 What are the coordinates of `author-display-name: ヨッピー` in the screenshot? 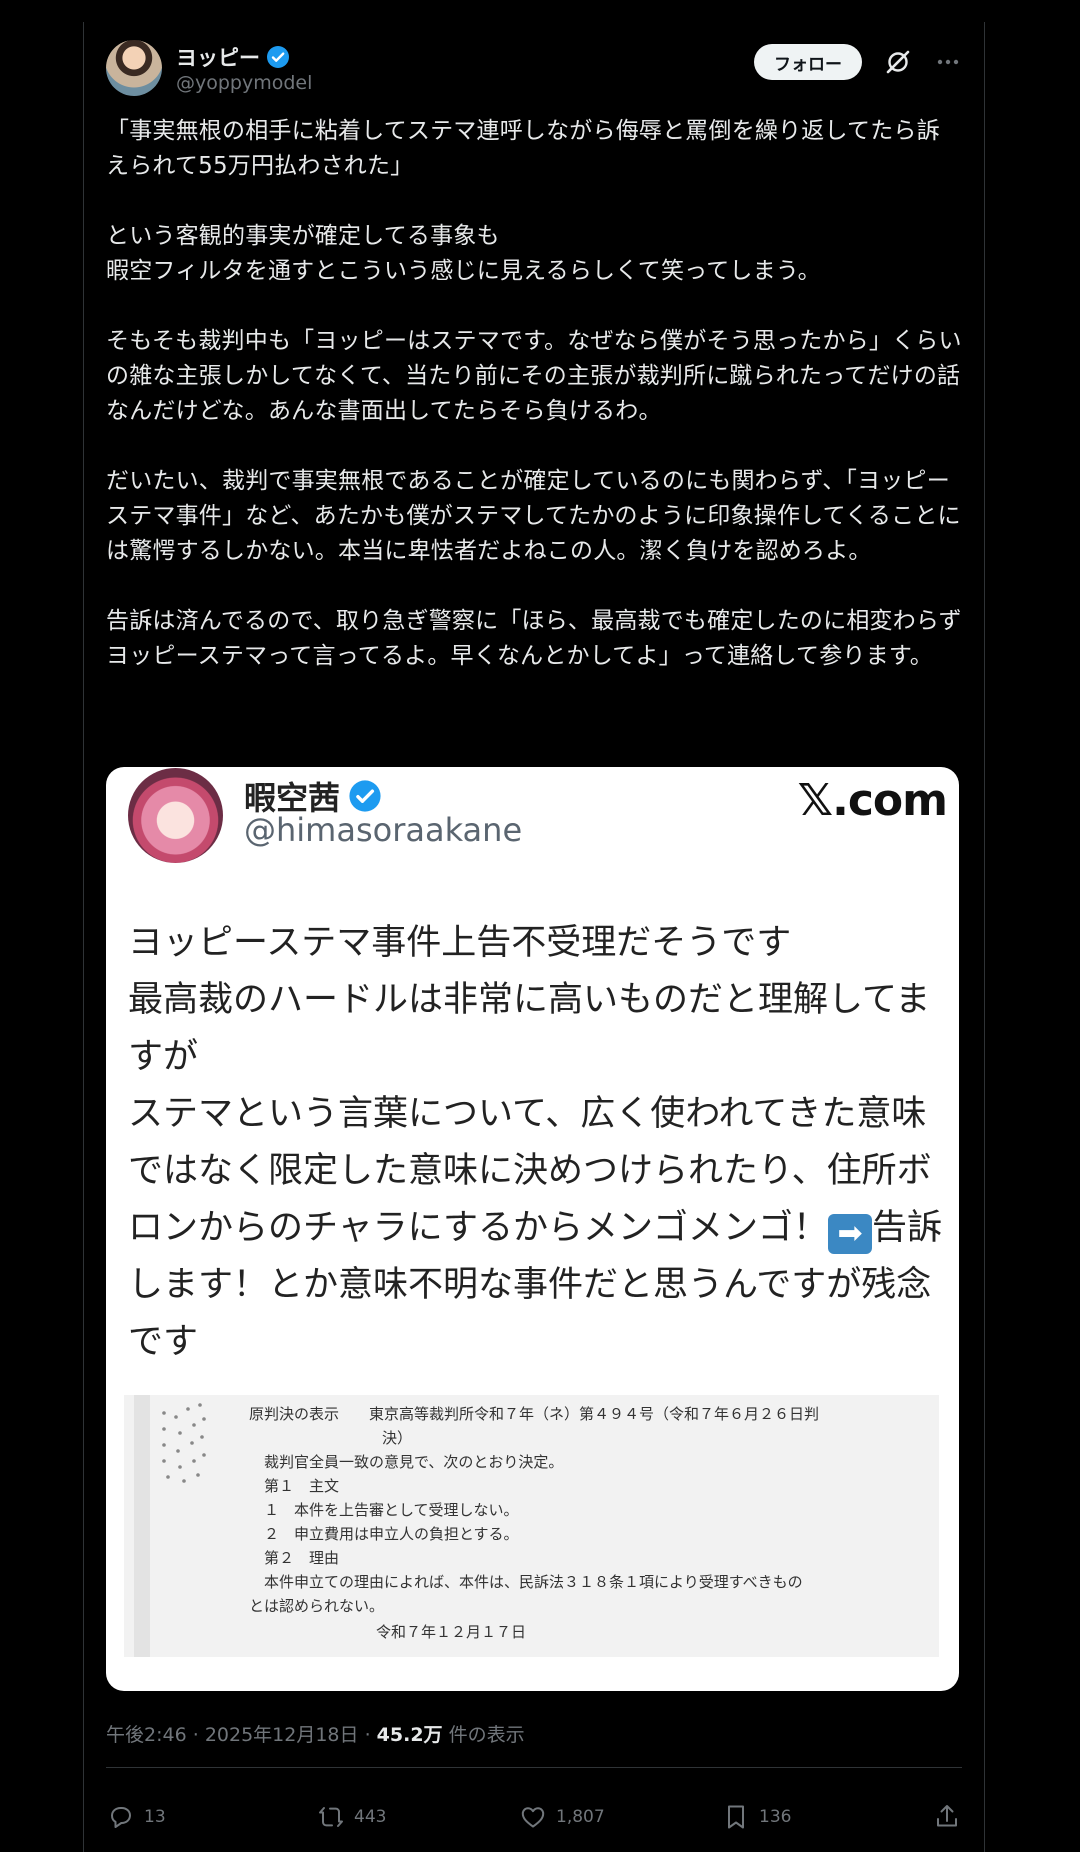 It's located at (218, 57).